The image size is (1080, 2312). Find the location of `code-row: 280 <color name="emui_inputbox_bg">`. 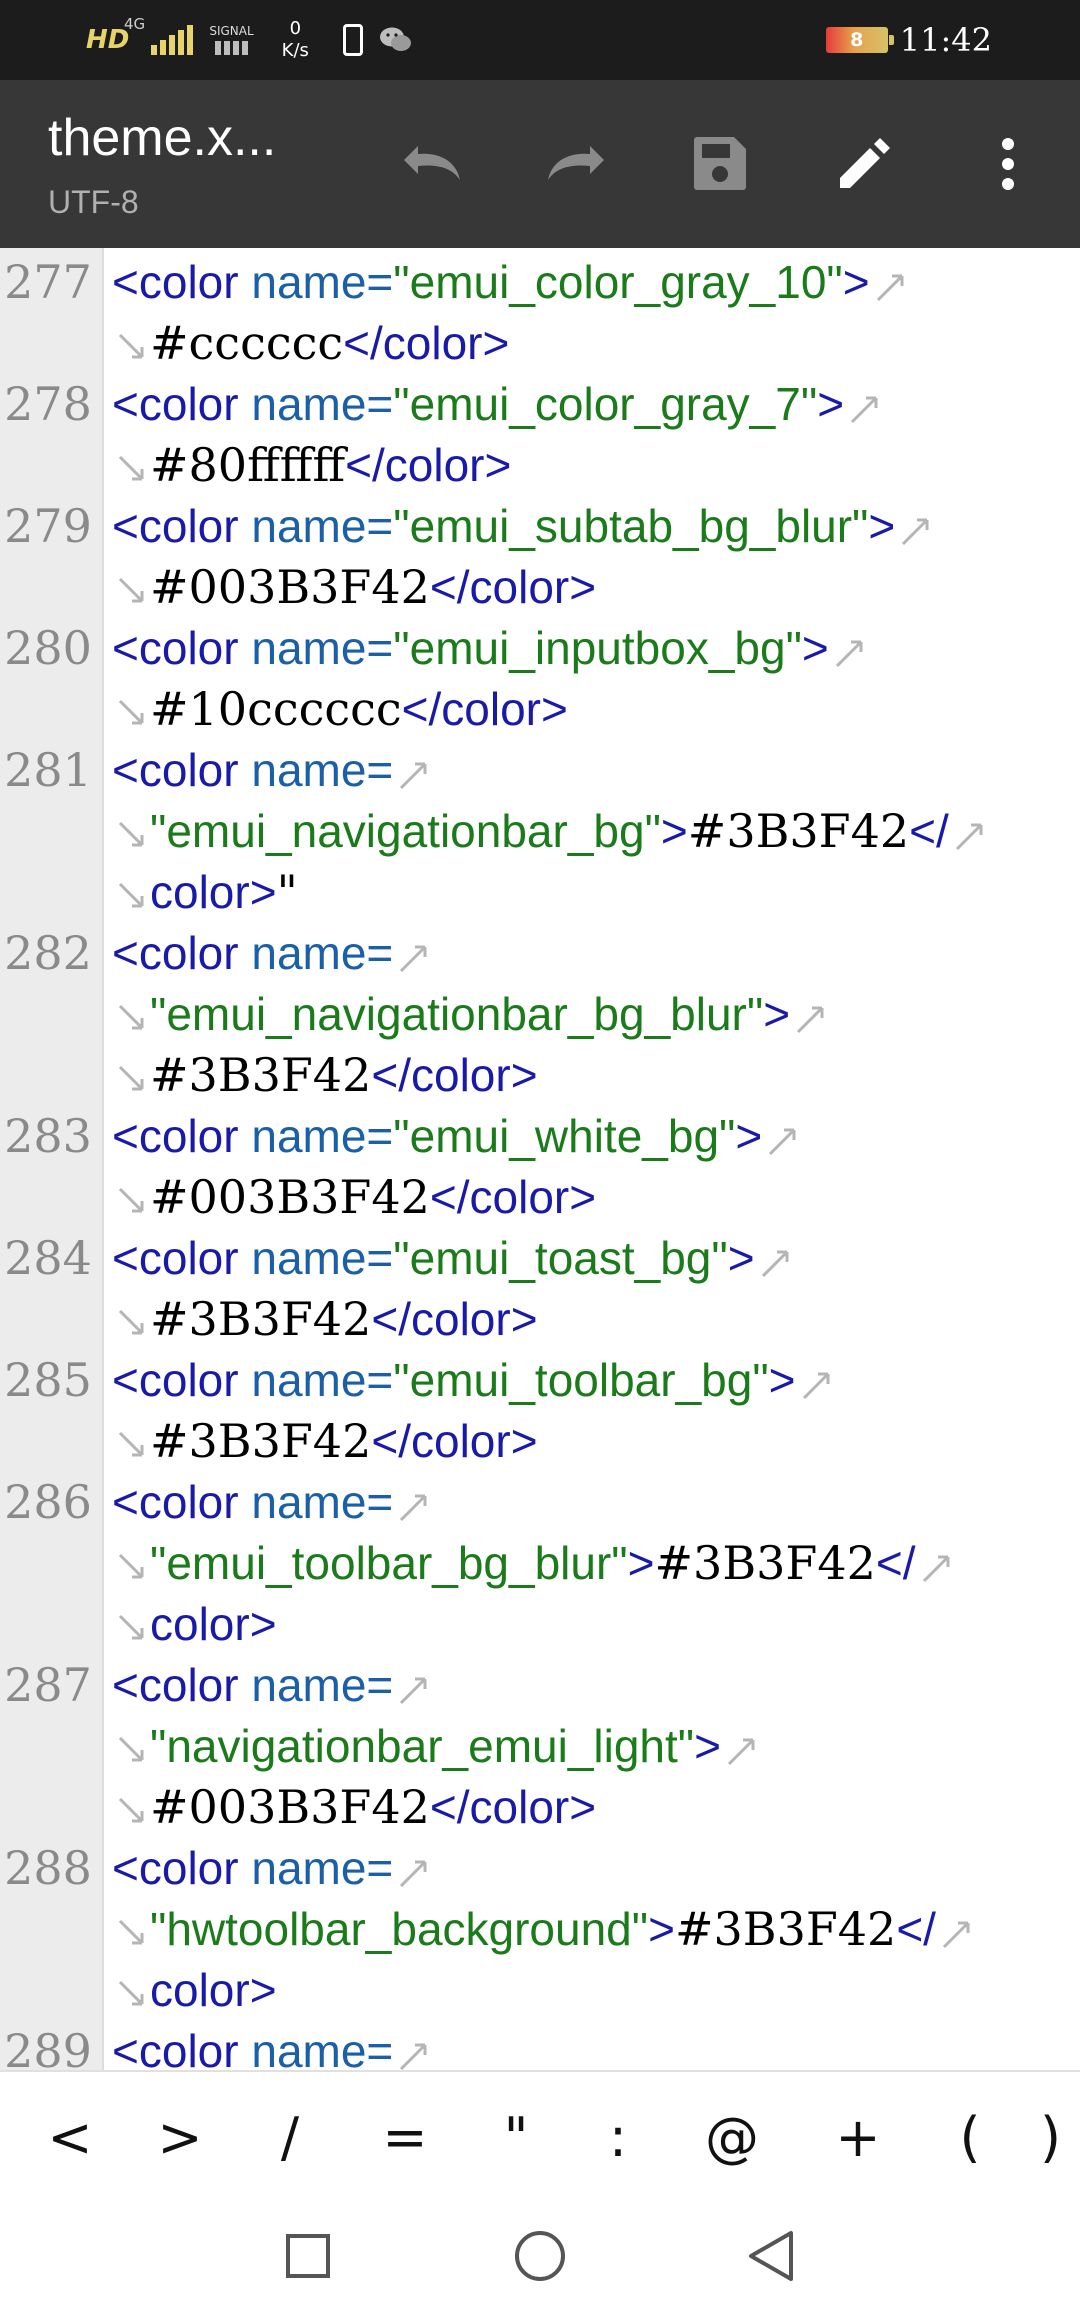

code-row: 280 <color name="emui_inputbox_bg"> is located at coordinates (540, 648).